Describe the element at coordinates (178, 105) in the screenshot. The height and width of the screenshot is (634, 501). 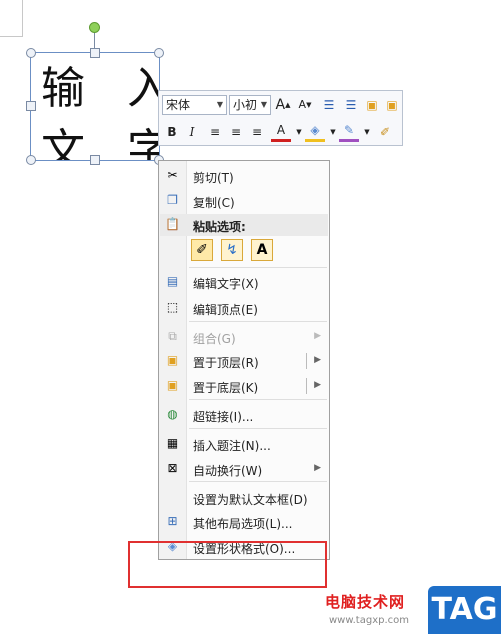
I see `font-name-value: 宋体` at that location.